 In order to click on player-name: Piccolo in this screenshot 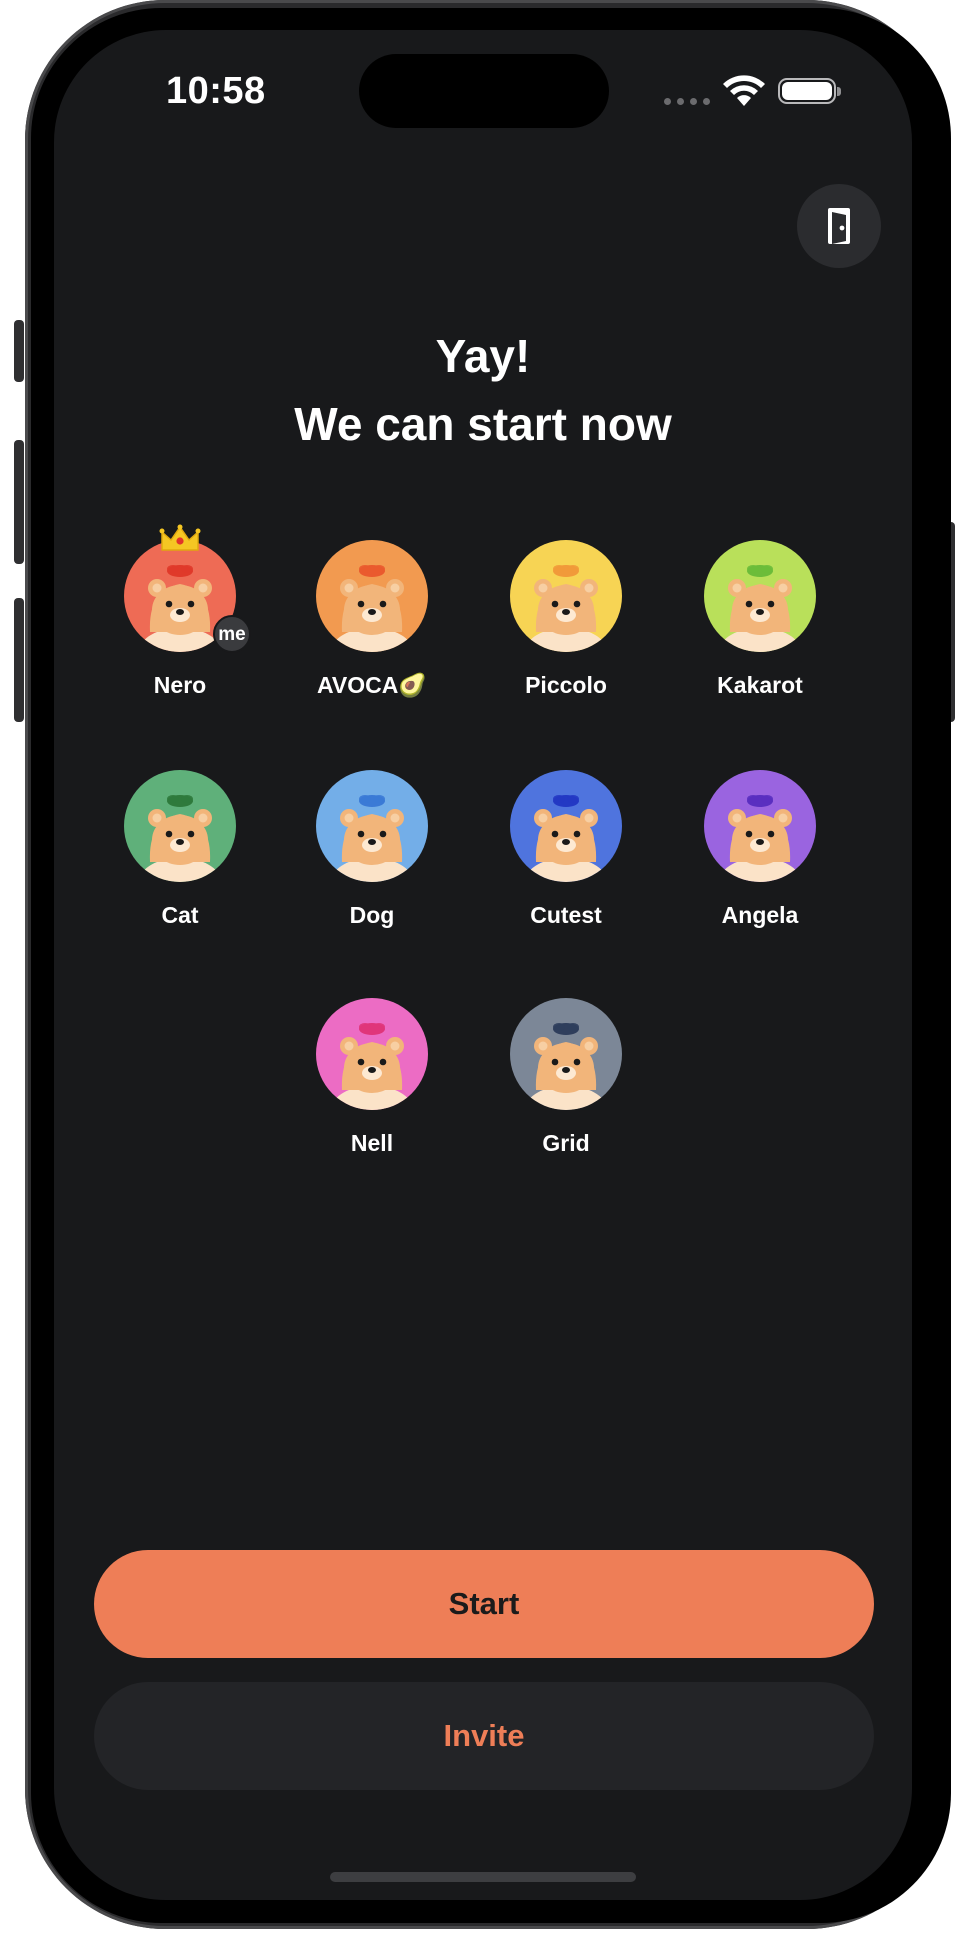, I will do `click(566, 685)`.